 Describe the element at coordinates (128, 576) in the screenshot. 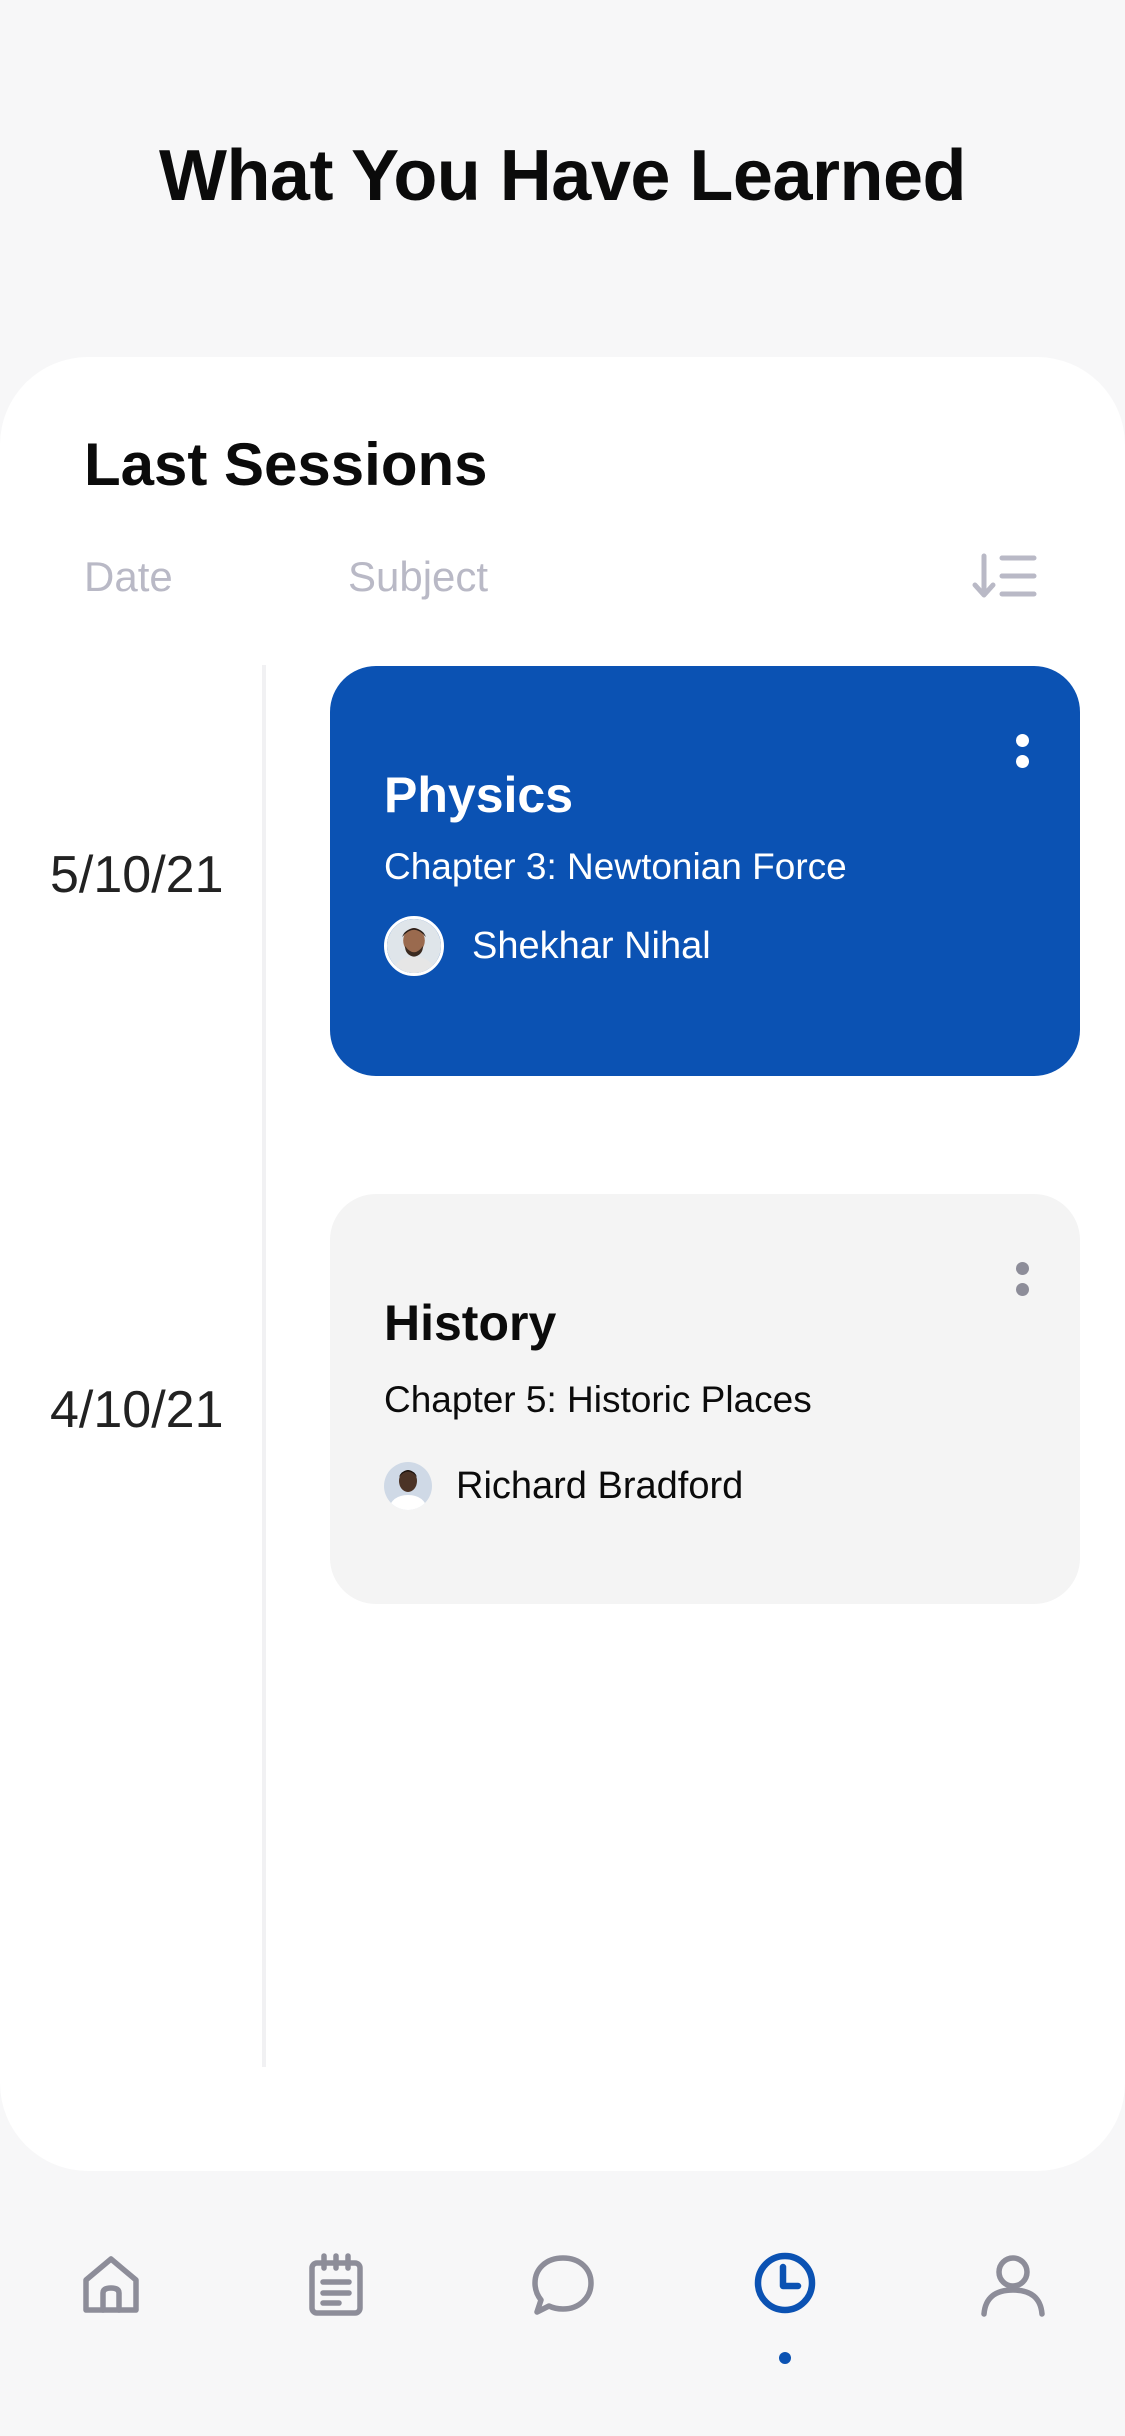

I see `column-header-date: Date` at that location.